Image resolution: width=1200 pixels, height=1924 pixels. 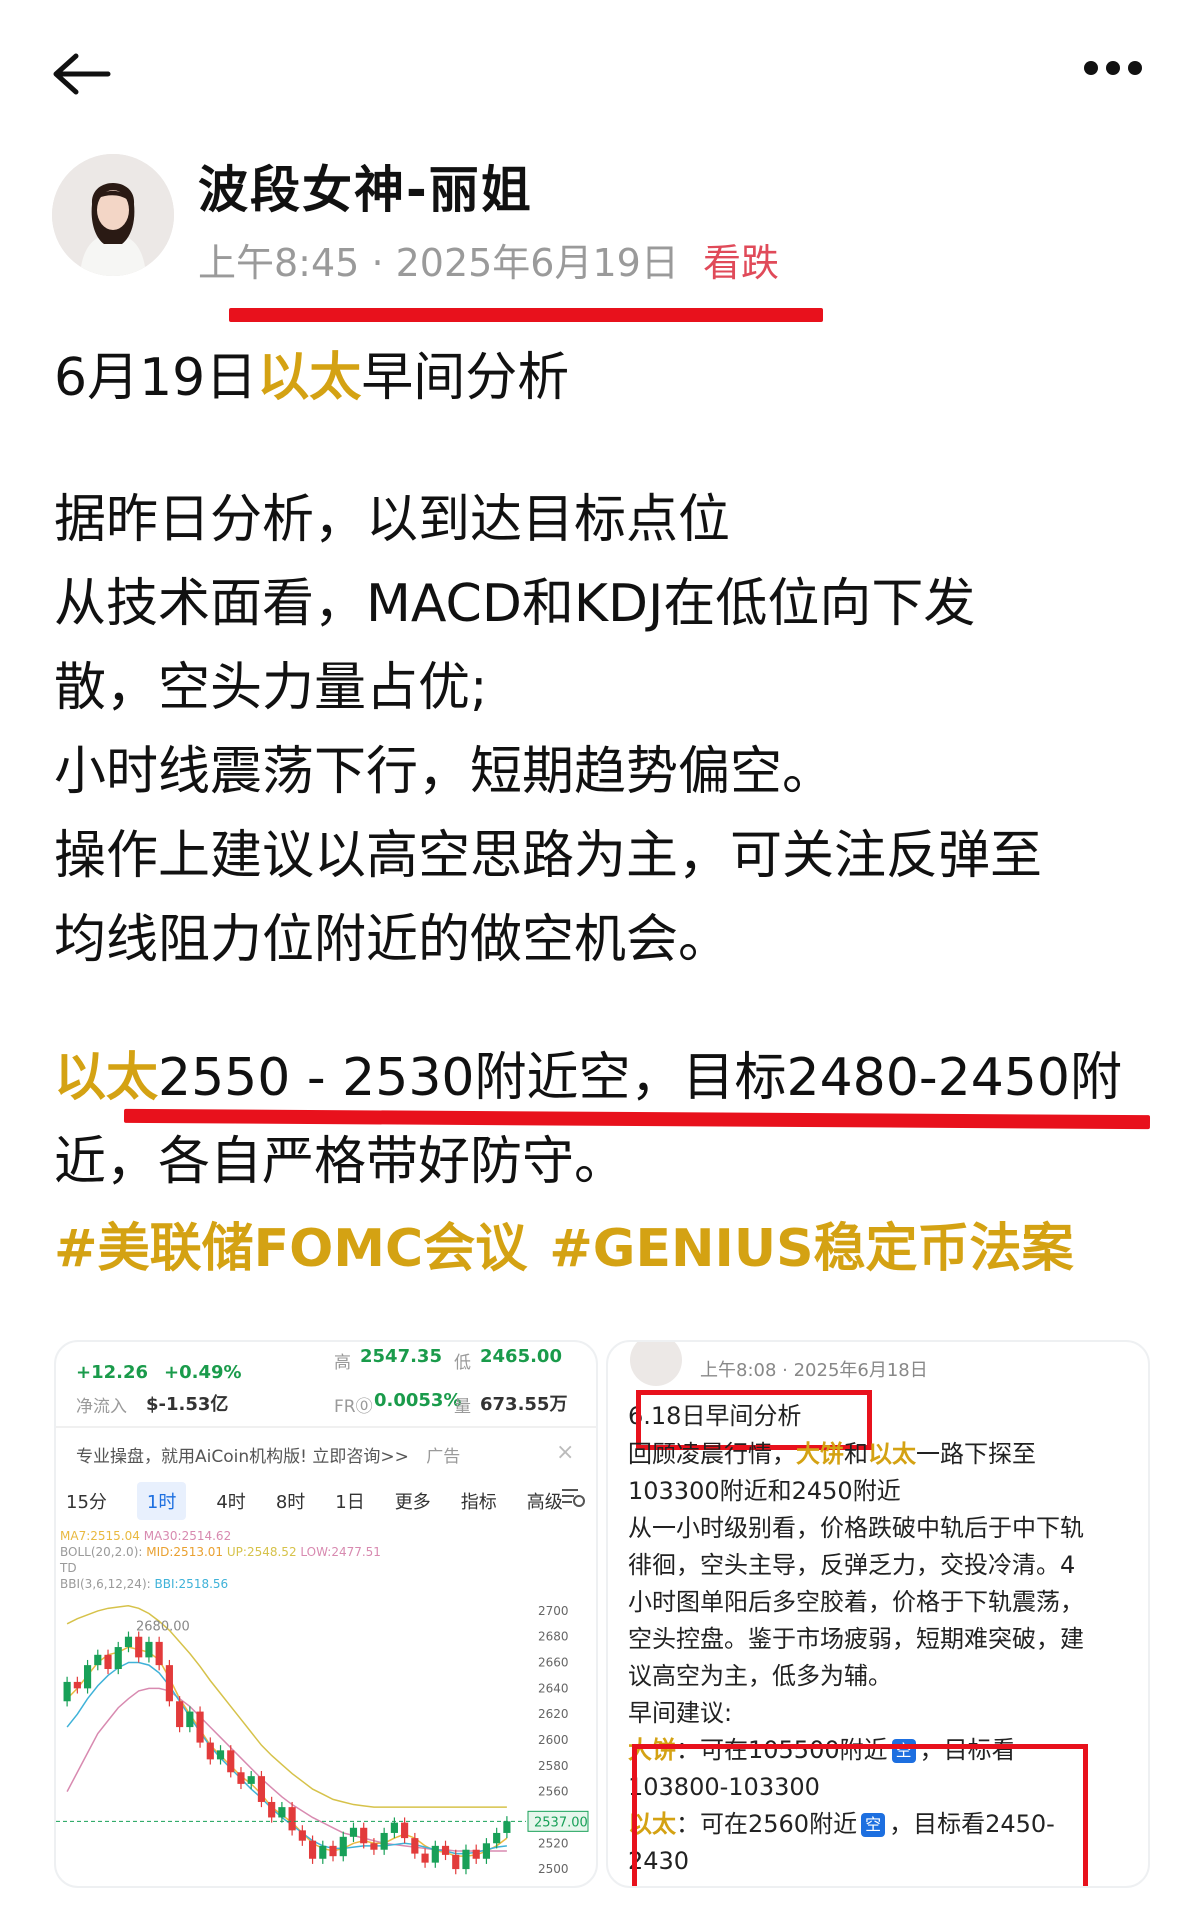 I want to click on peak-price-label: 2680.00, so click(x=163, y=1627).